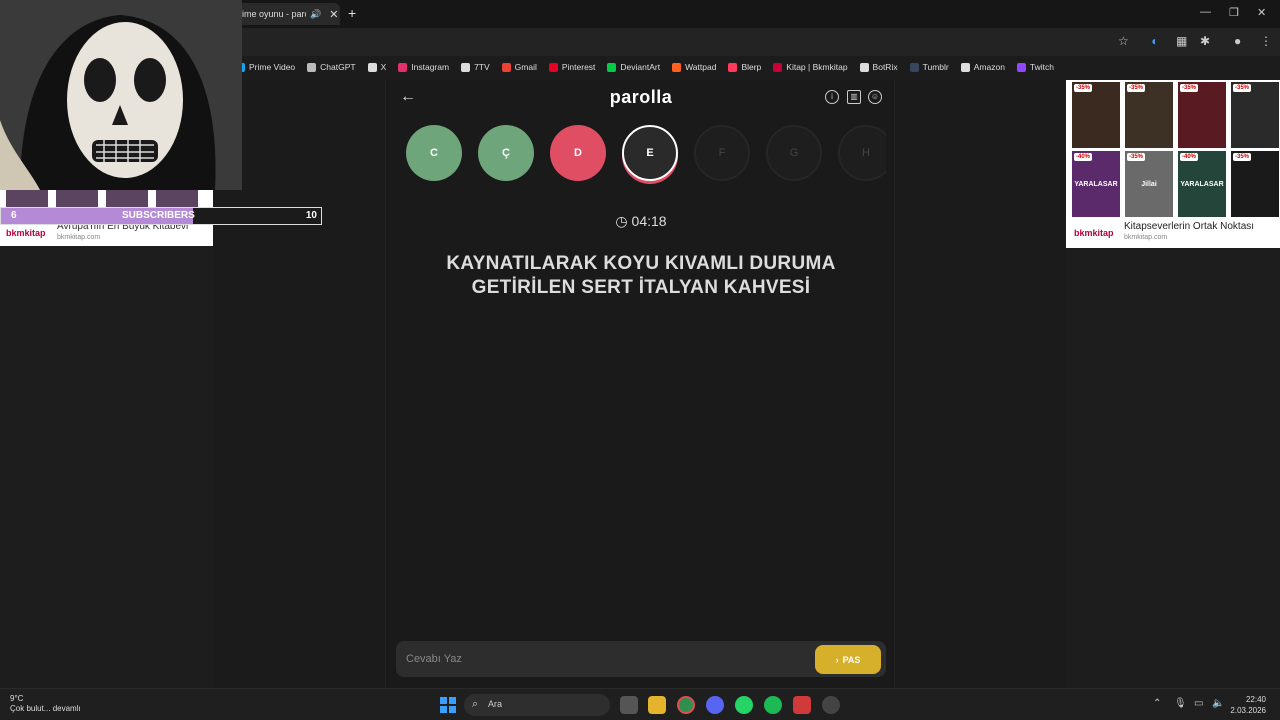  Describe the element at coordinates (430, 67) in the screenshot. I see `bookmark-label: Instagram` at that location.